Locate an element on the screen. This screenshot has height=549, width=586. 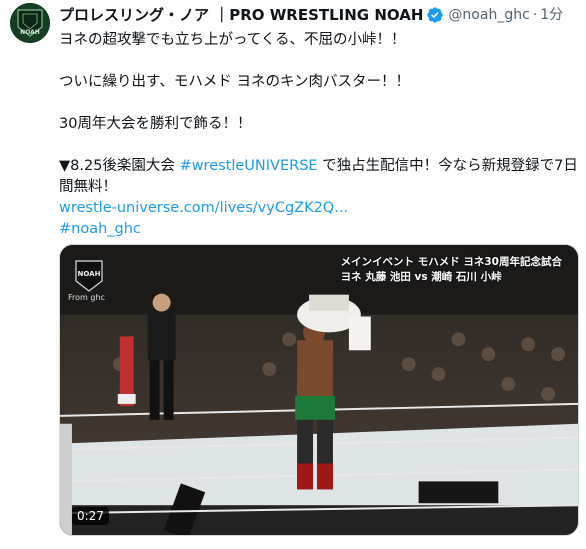
caption-line: メインイベント モハメド ヨネ30周年記念試合 is located at coordinates (451, 262).